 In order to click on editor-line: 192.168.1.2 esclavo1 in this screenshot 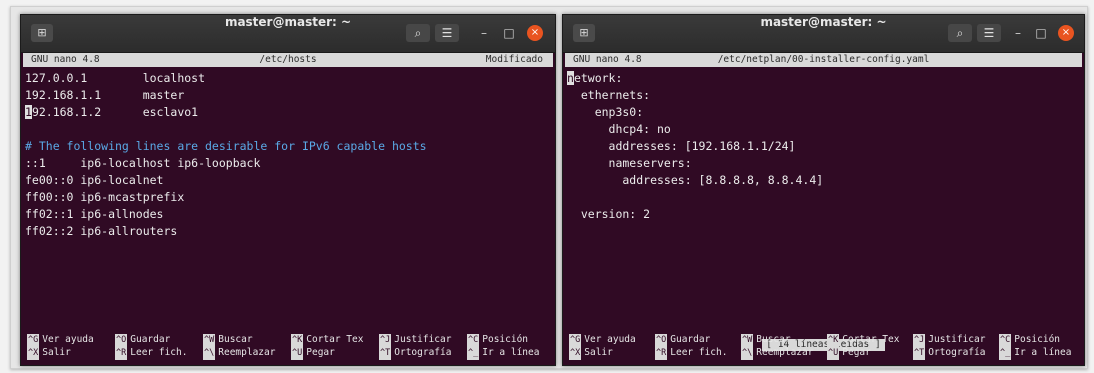, I will do `click(288, 112)`.